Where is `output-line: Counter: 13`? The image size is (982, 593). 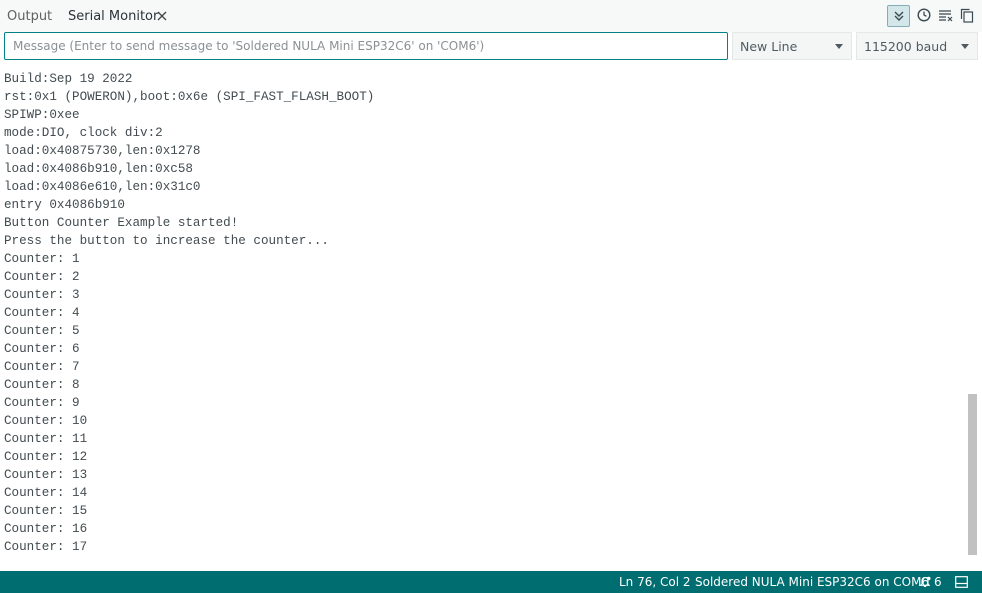 output-line: Counter: 13 is located at coordinates (46, 475).